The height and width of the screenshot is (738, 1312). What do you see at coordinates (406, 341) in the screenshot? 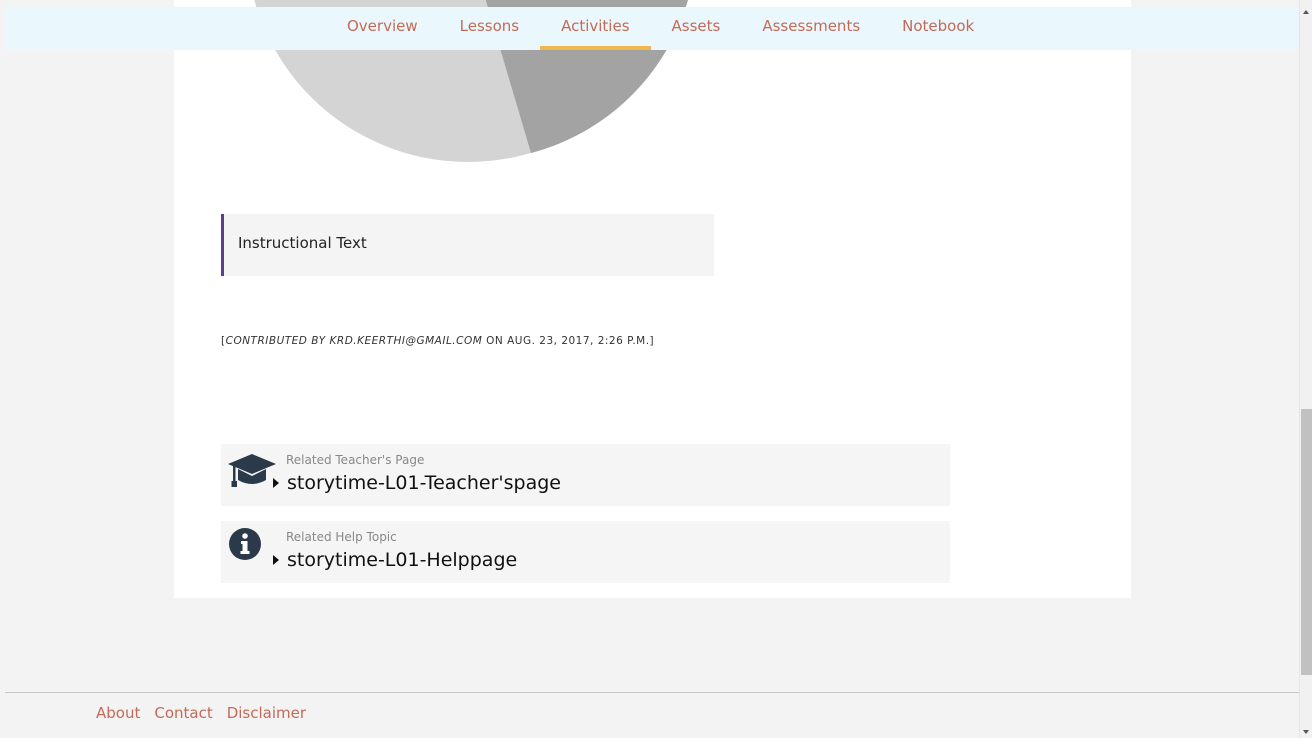
I see `contribution-author: krd.keerthi@gmail.com` at bounding box center [406, 341].